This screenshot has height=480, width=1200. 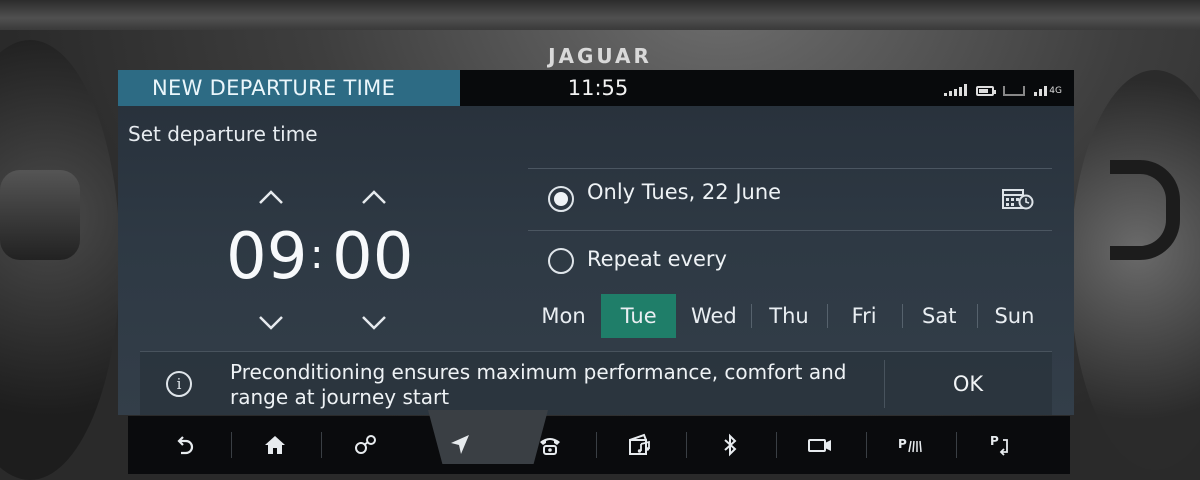 I want to click on hour-down-button, so click(x=271, y=323).